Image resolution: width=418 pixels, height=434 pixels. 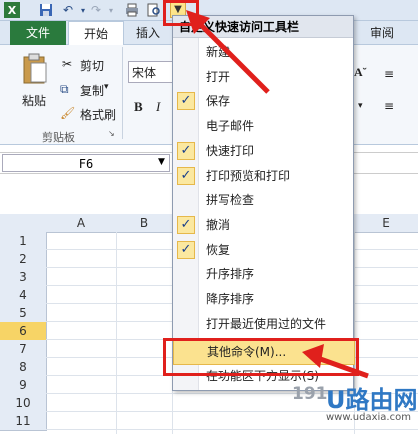 I want to click on name-box-dropdown-icon: ▼, so click(x=161, y=162).